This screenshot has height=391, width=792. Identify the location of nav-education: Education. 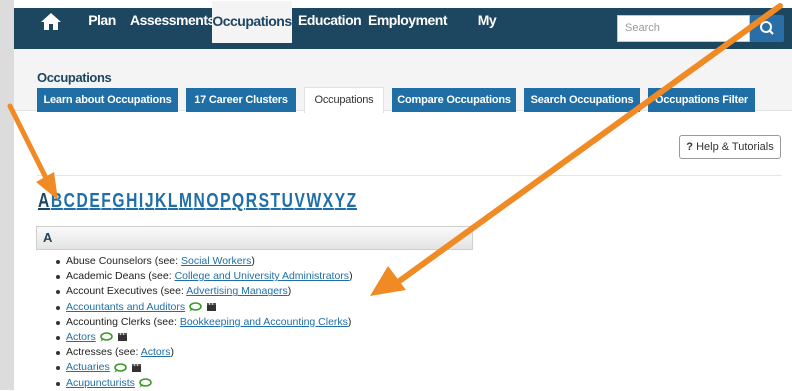
(330, 20).